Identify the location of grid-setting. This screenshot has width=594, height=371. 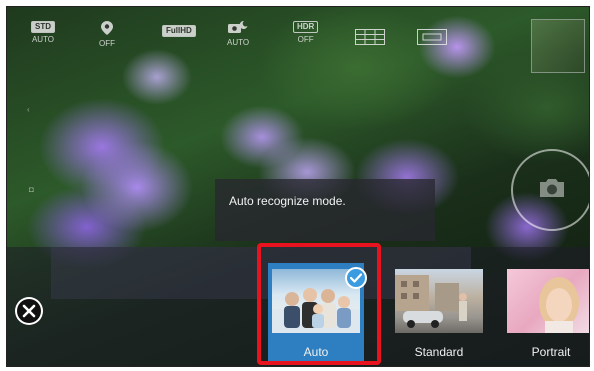
(370, 38).